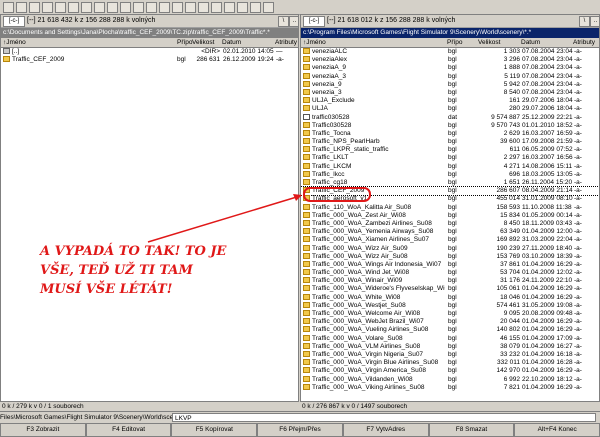 The height and width of the screenshot is (437, 600). I want to click on right-file-row: veneziaA_3 bgl 5 119 07.08.2004 23:04 -a-, so click(450, 76).